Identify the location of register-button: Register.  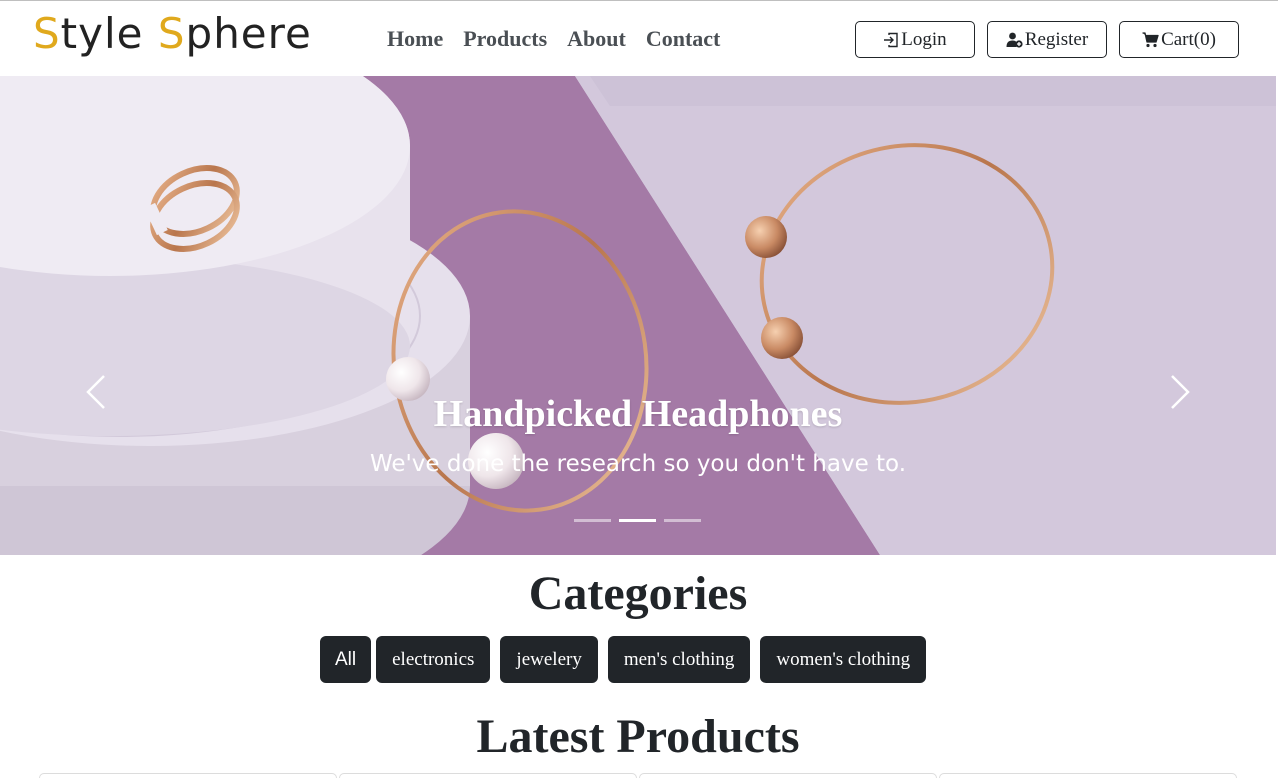
(1047, 39).